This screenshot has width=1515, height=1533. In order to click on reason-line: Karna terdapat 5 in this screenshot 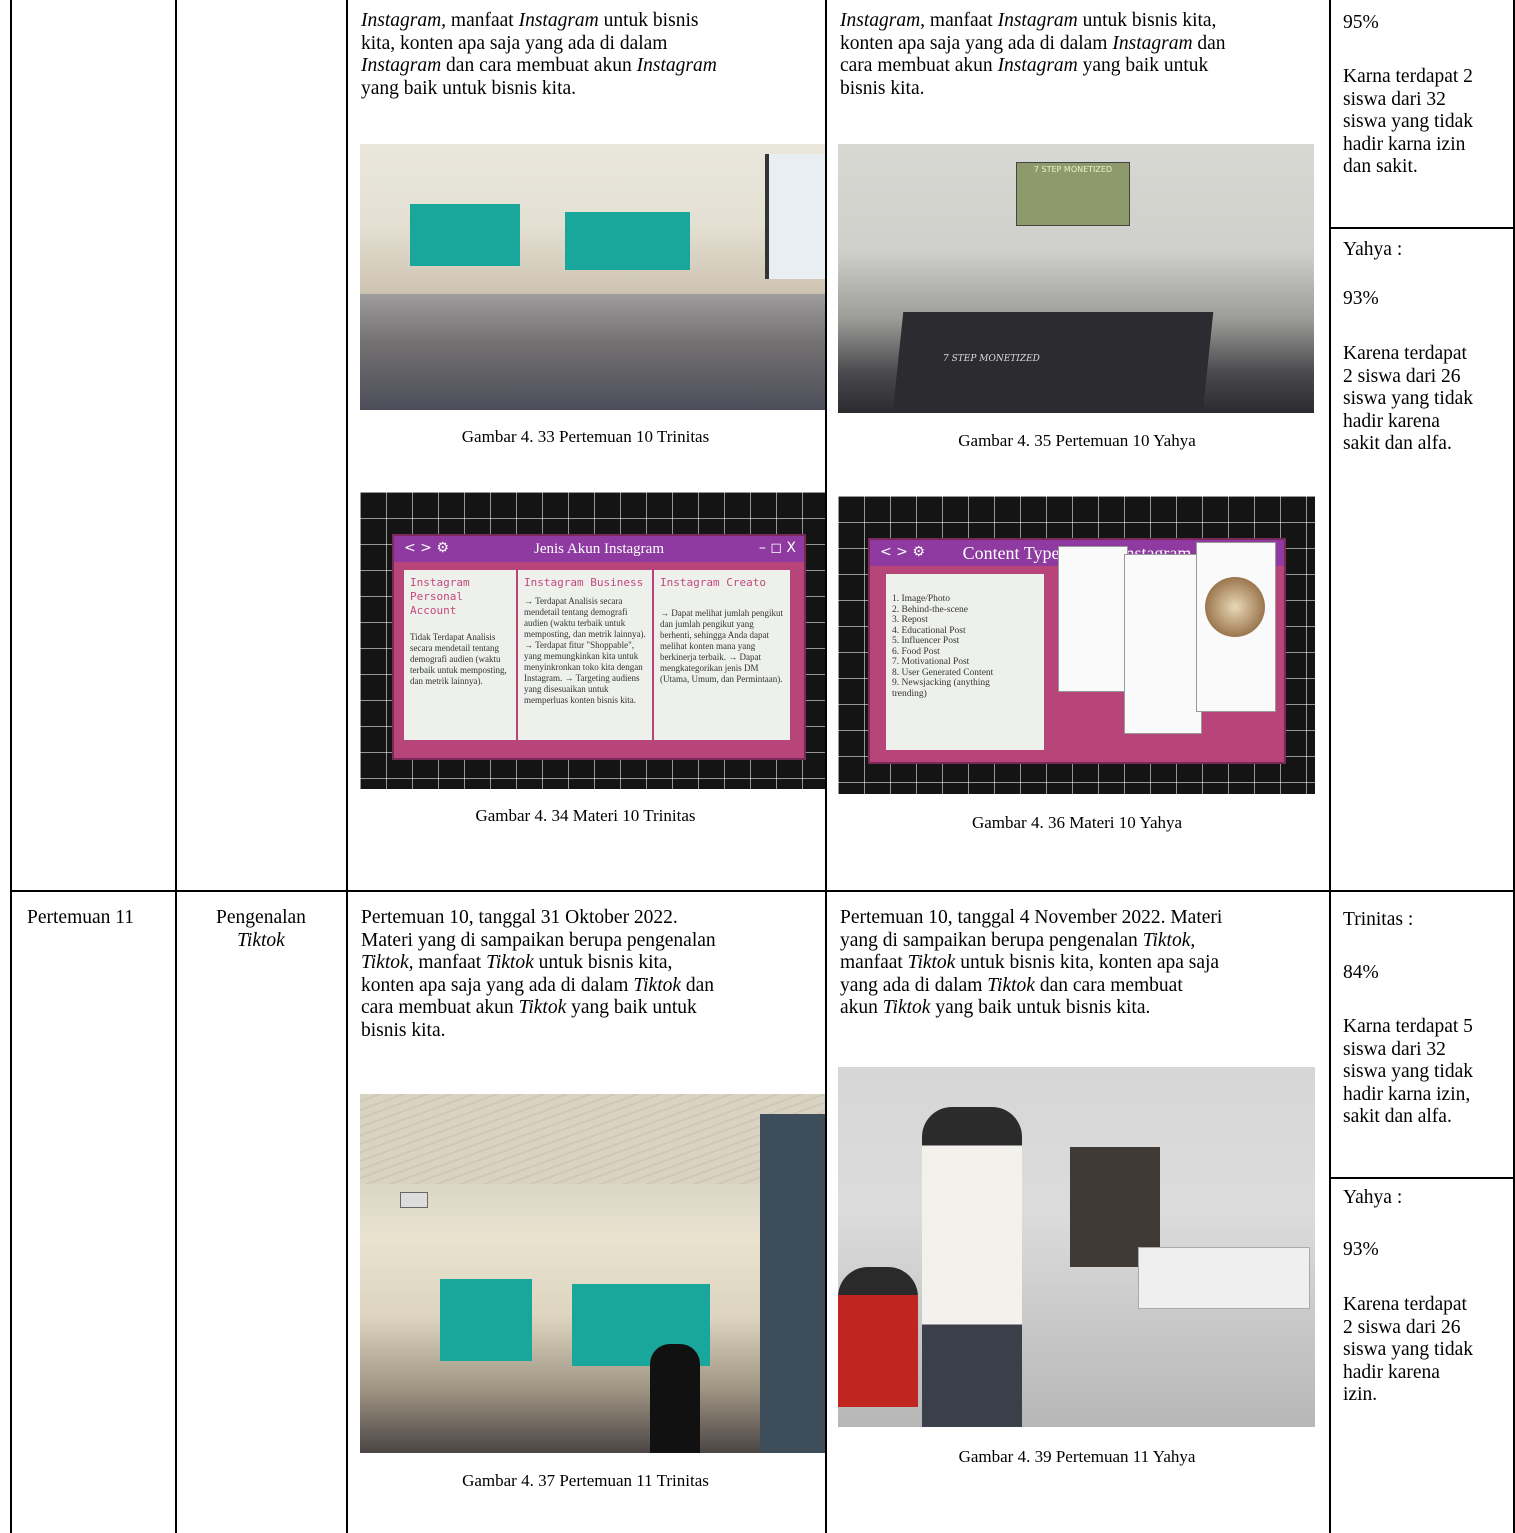, I will do `click(1408, 1026)`.